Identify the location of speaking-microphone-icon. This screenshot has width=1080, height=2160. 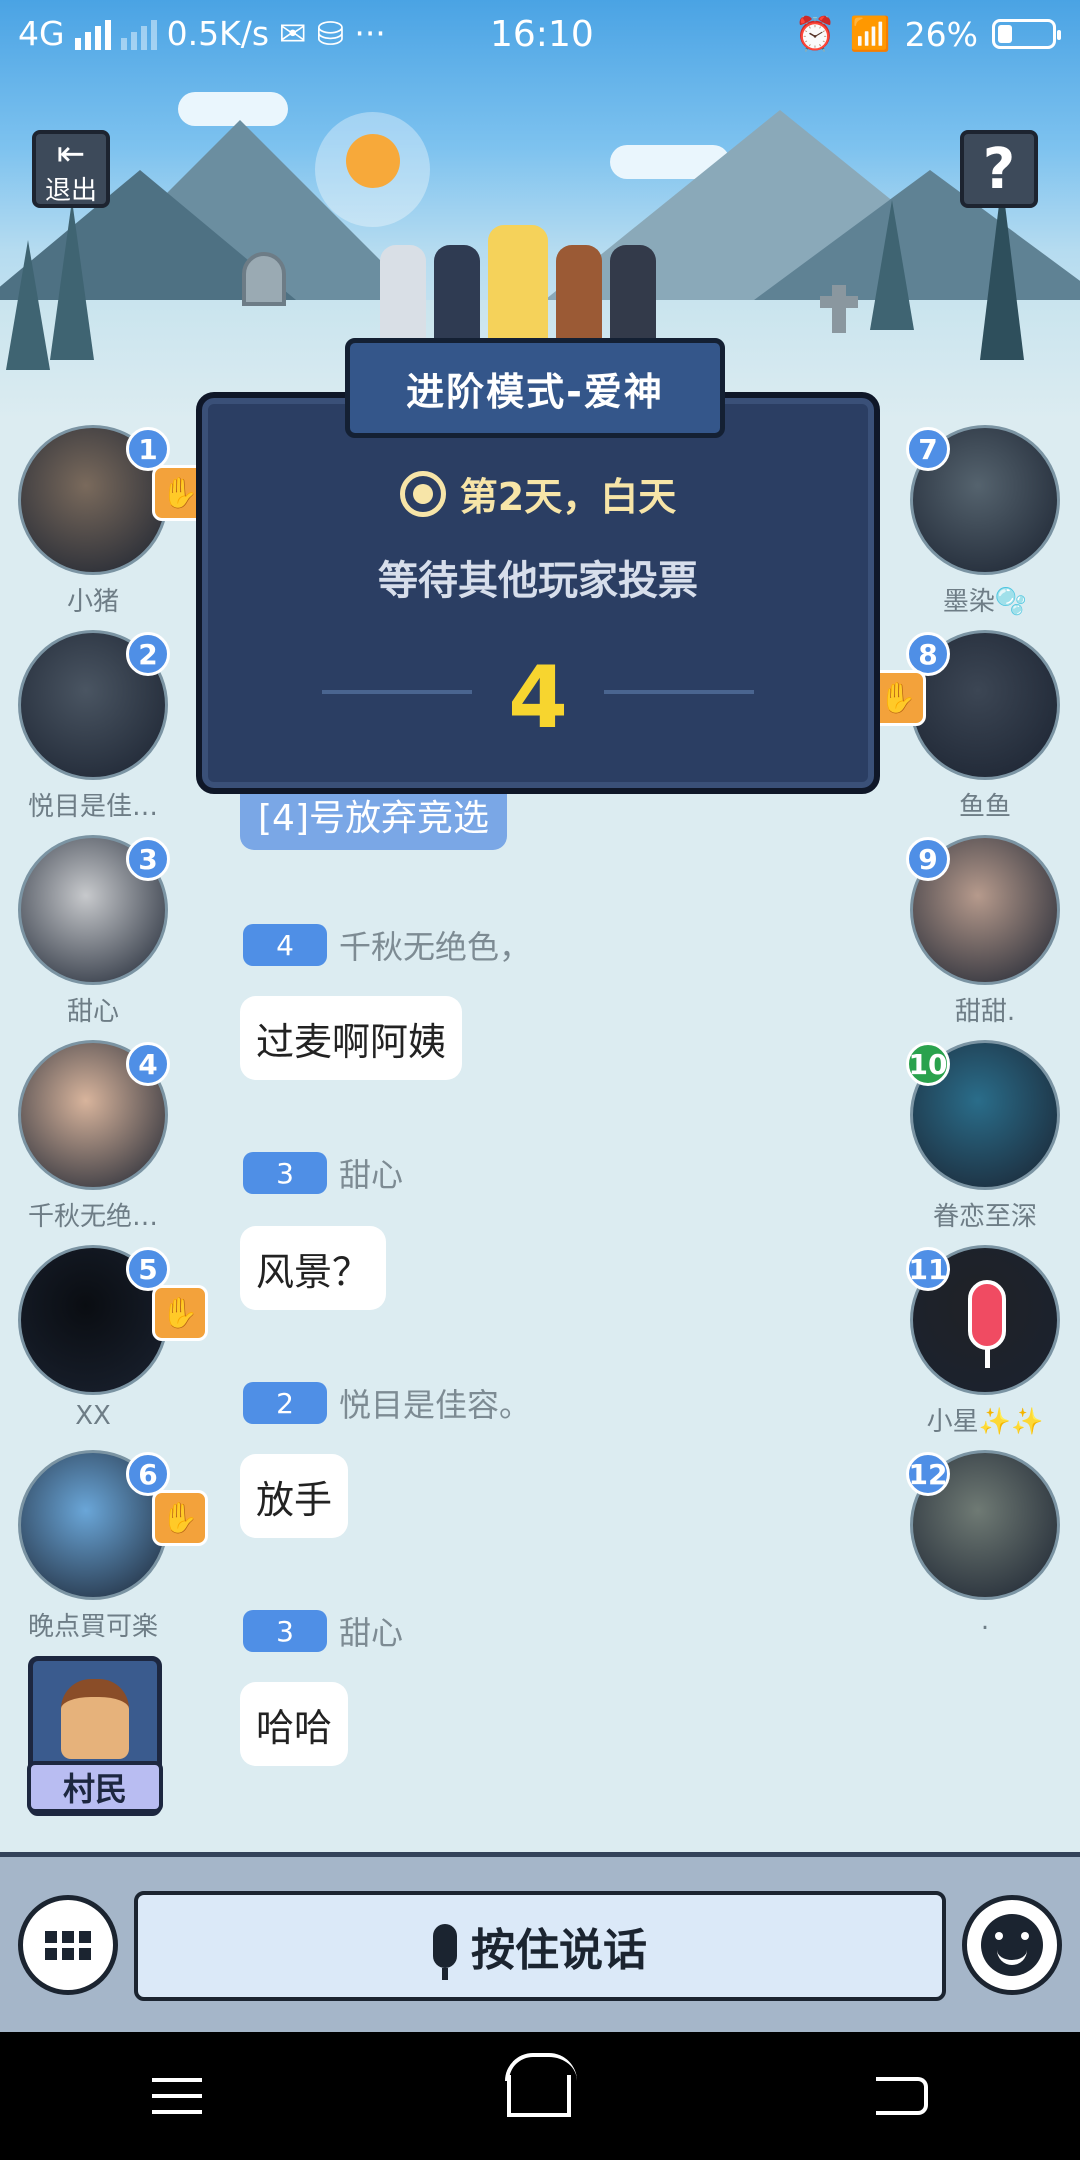
(987, 1315).